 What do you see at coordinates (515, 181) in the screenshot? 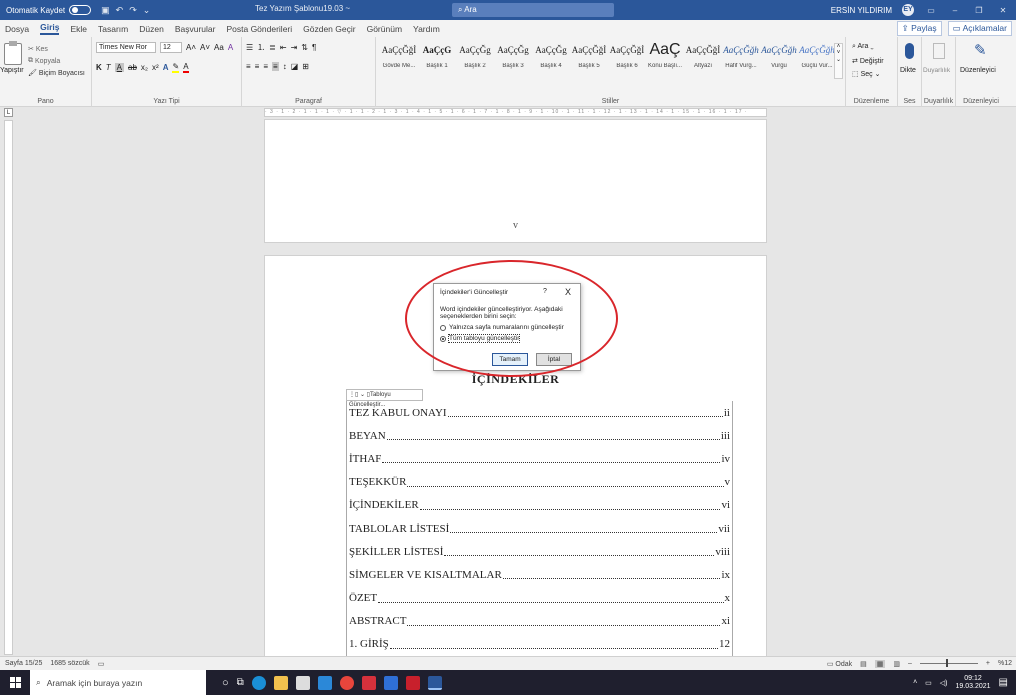
I see `page-previous: v` at bounding box center [515, 181].